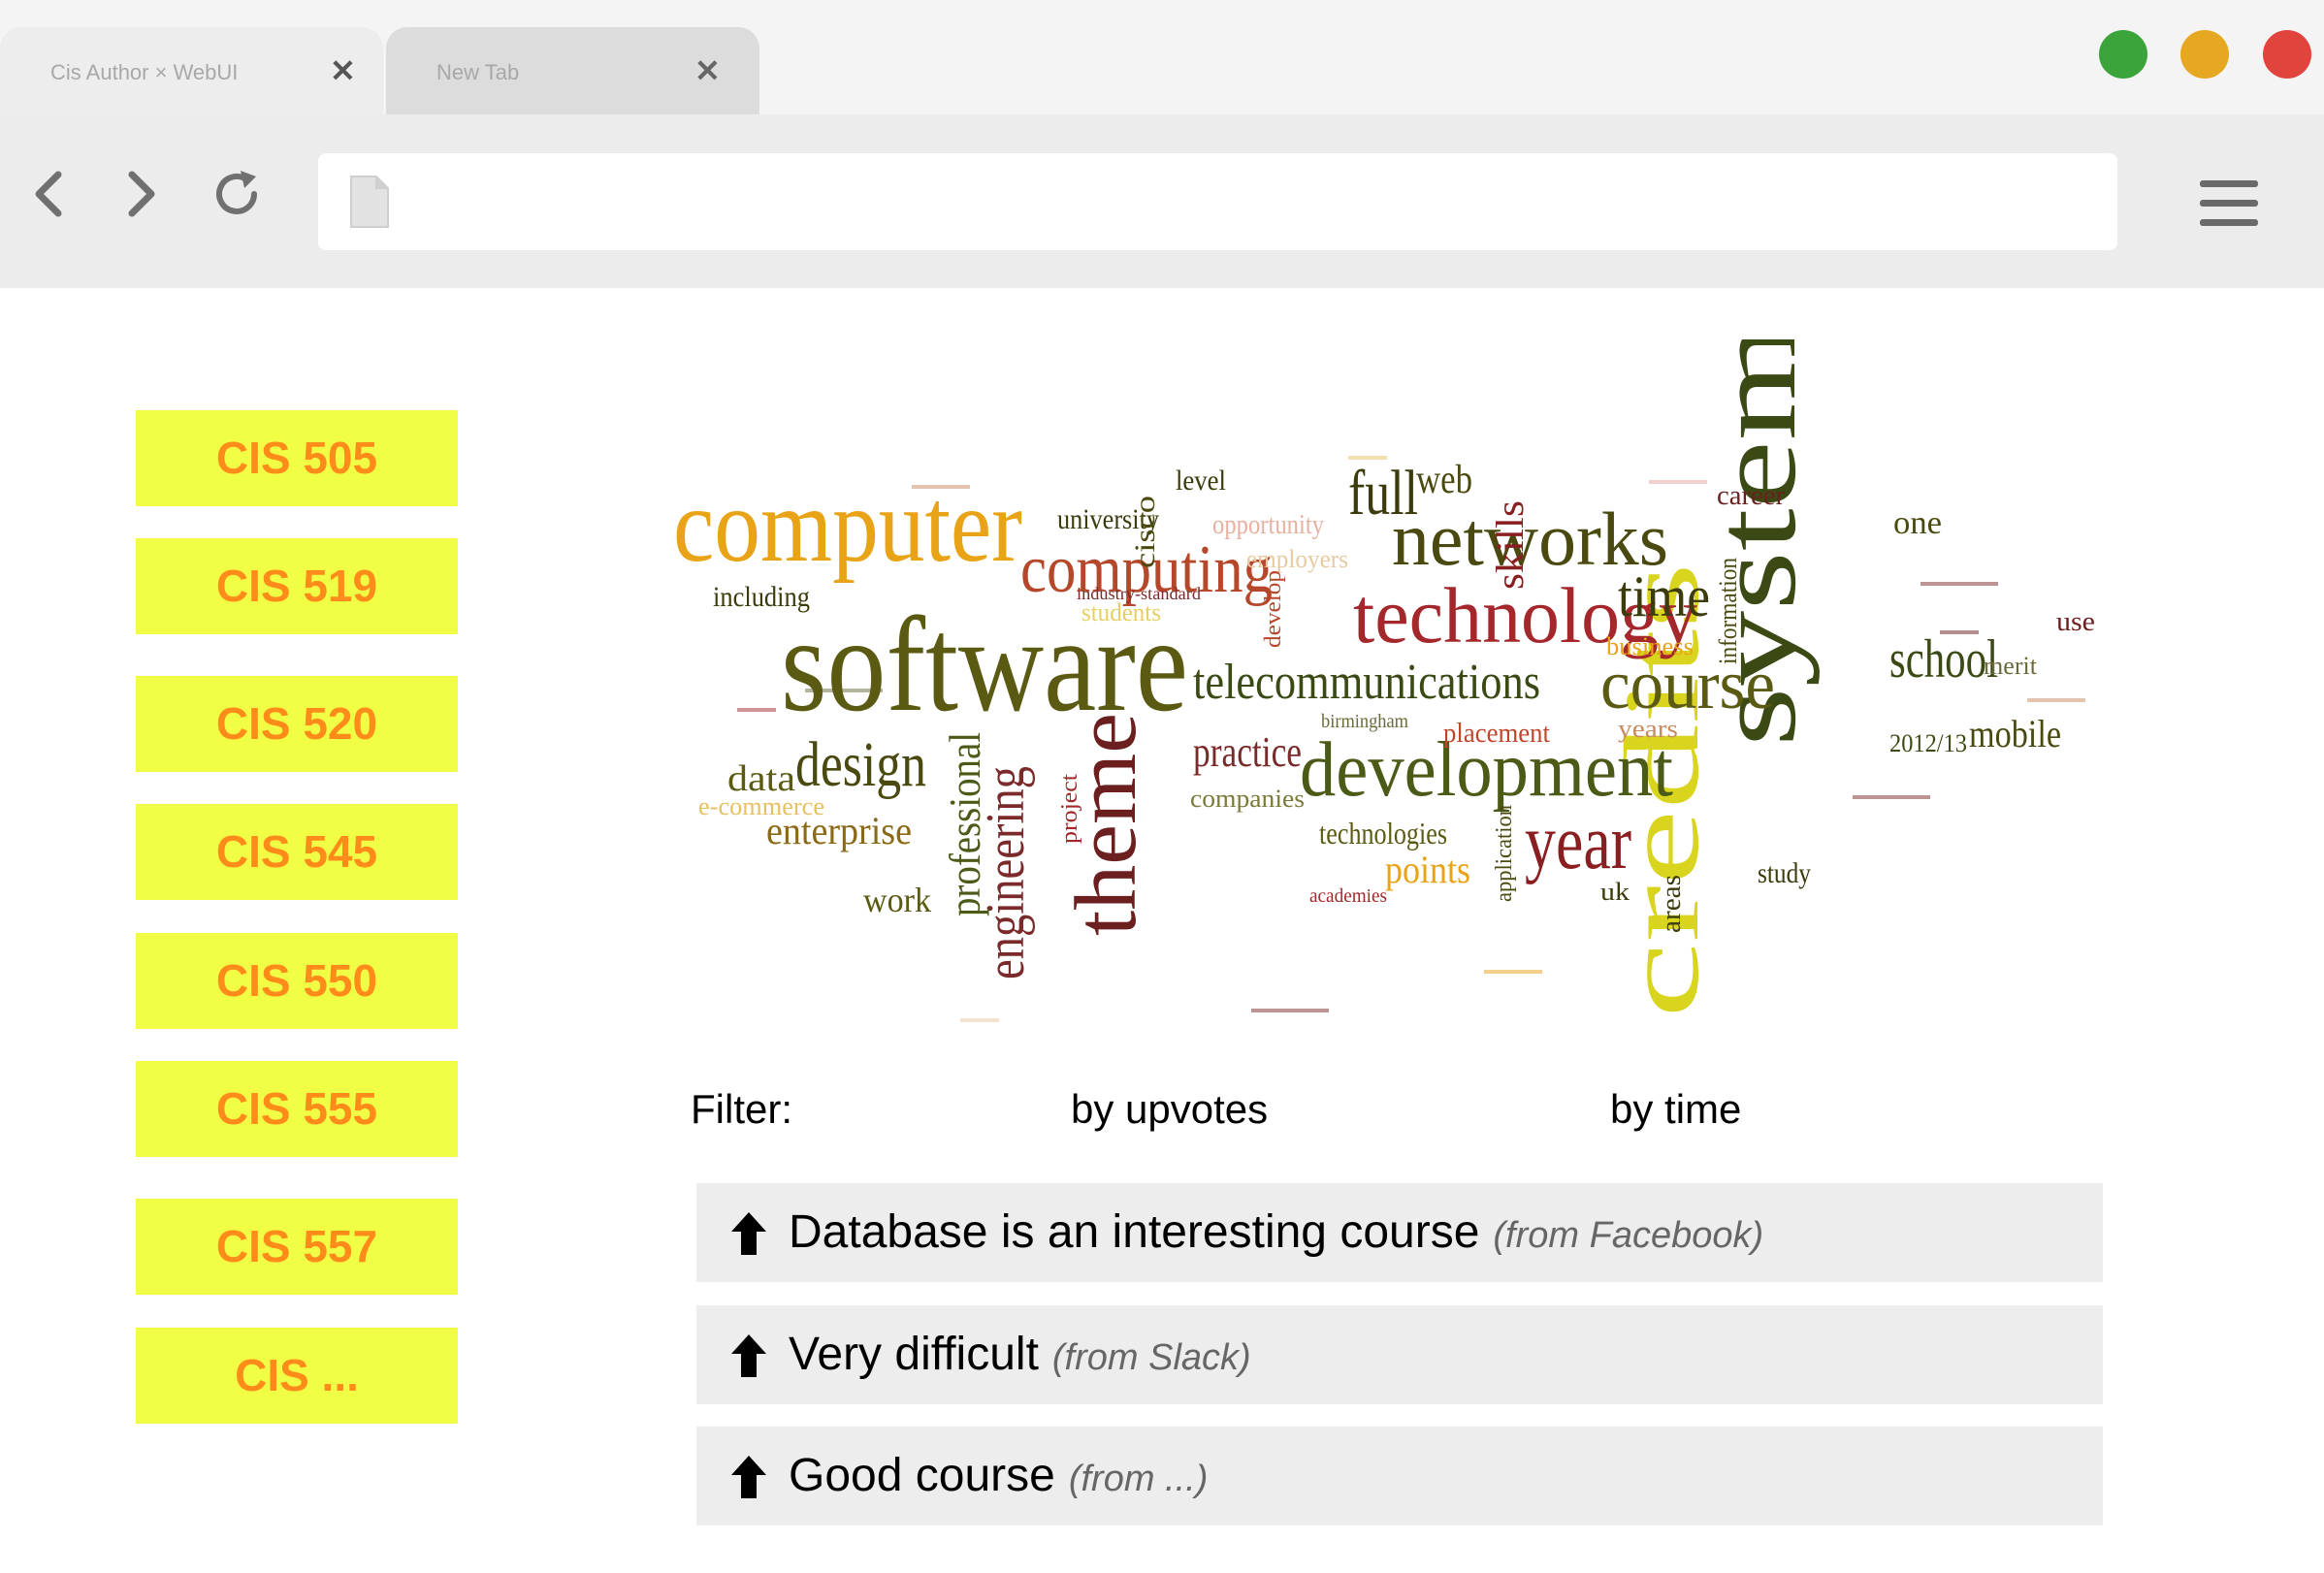  What do you see at coordinates (1675, 1109) in the screenshot?
I see `filter-by-time-link: by time` at bounding box center [1675, 1109].